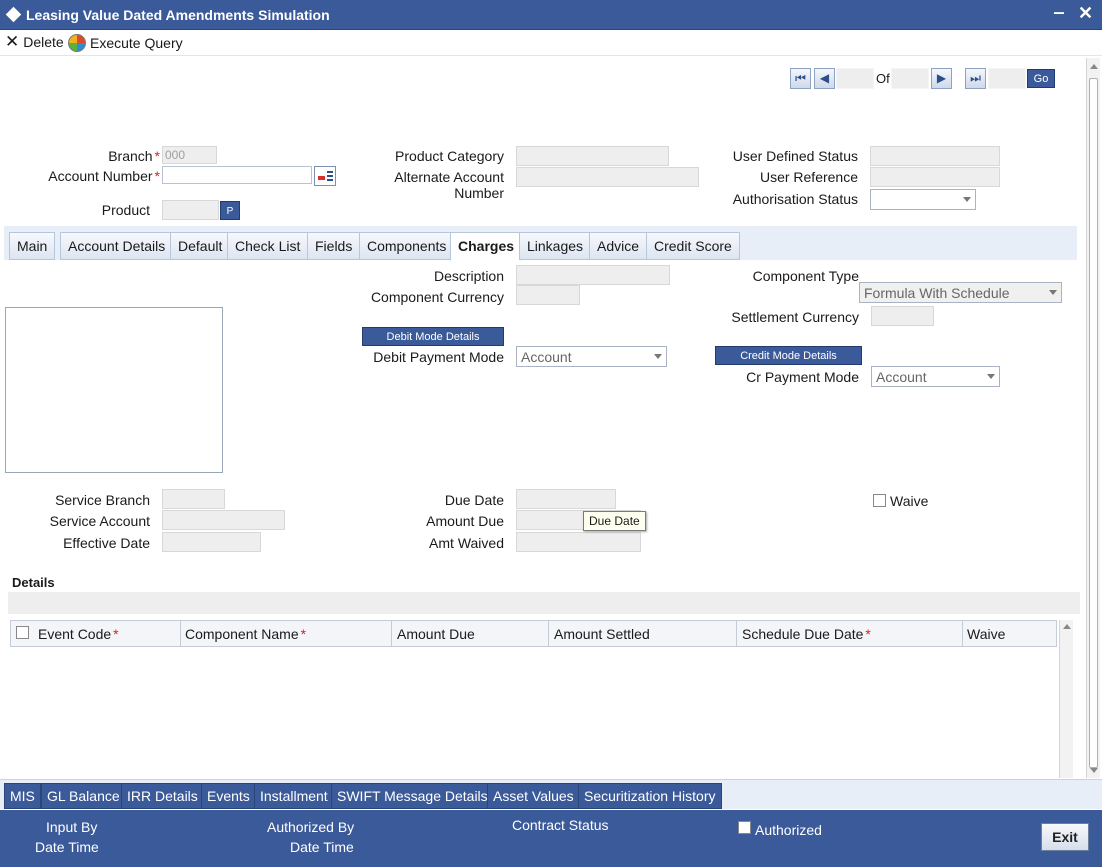  I want to click on authorized-checkbox, so click(744, 827).